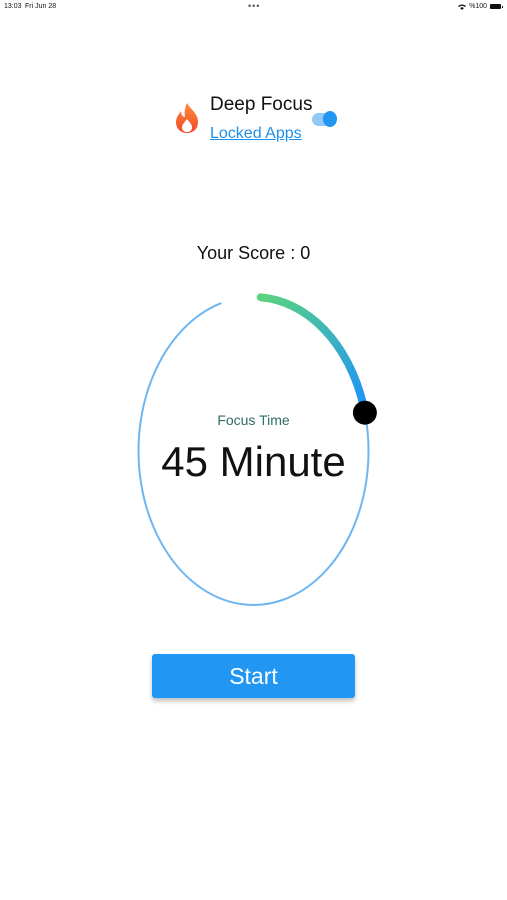 Image resolution: width=507 pixels, height=900 pixels. Describe the element at coordinates (462, 7) in the screenshot. I see `wifi-icon` at that location.